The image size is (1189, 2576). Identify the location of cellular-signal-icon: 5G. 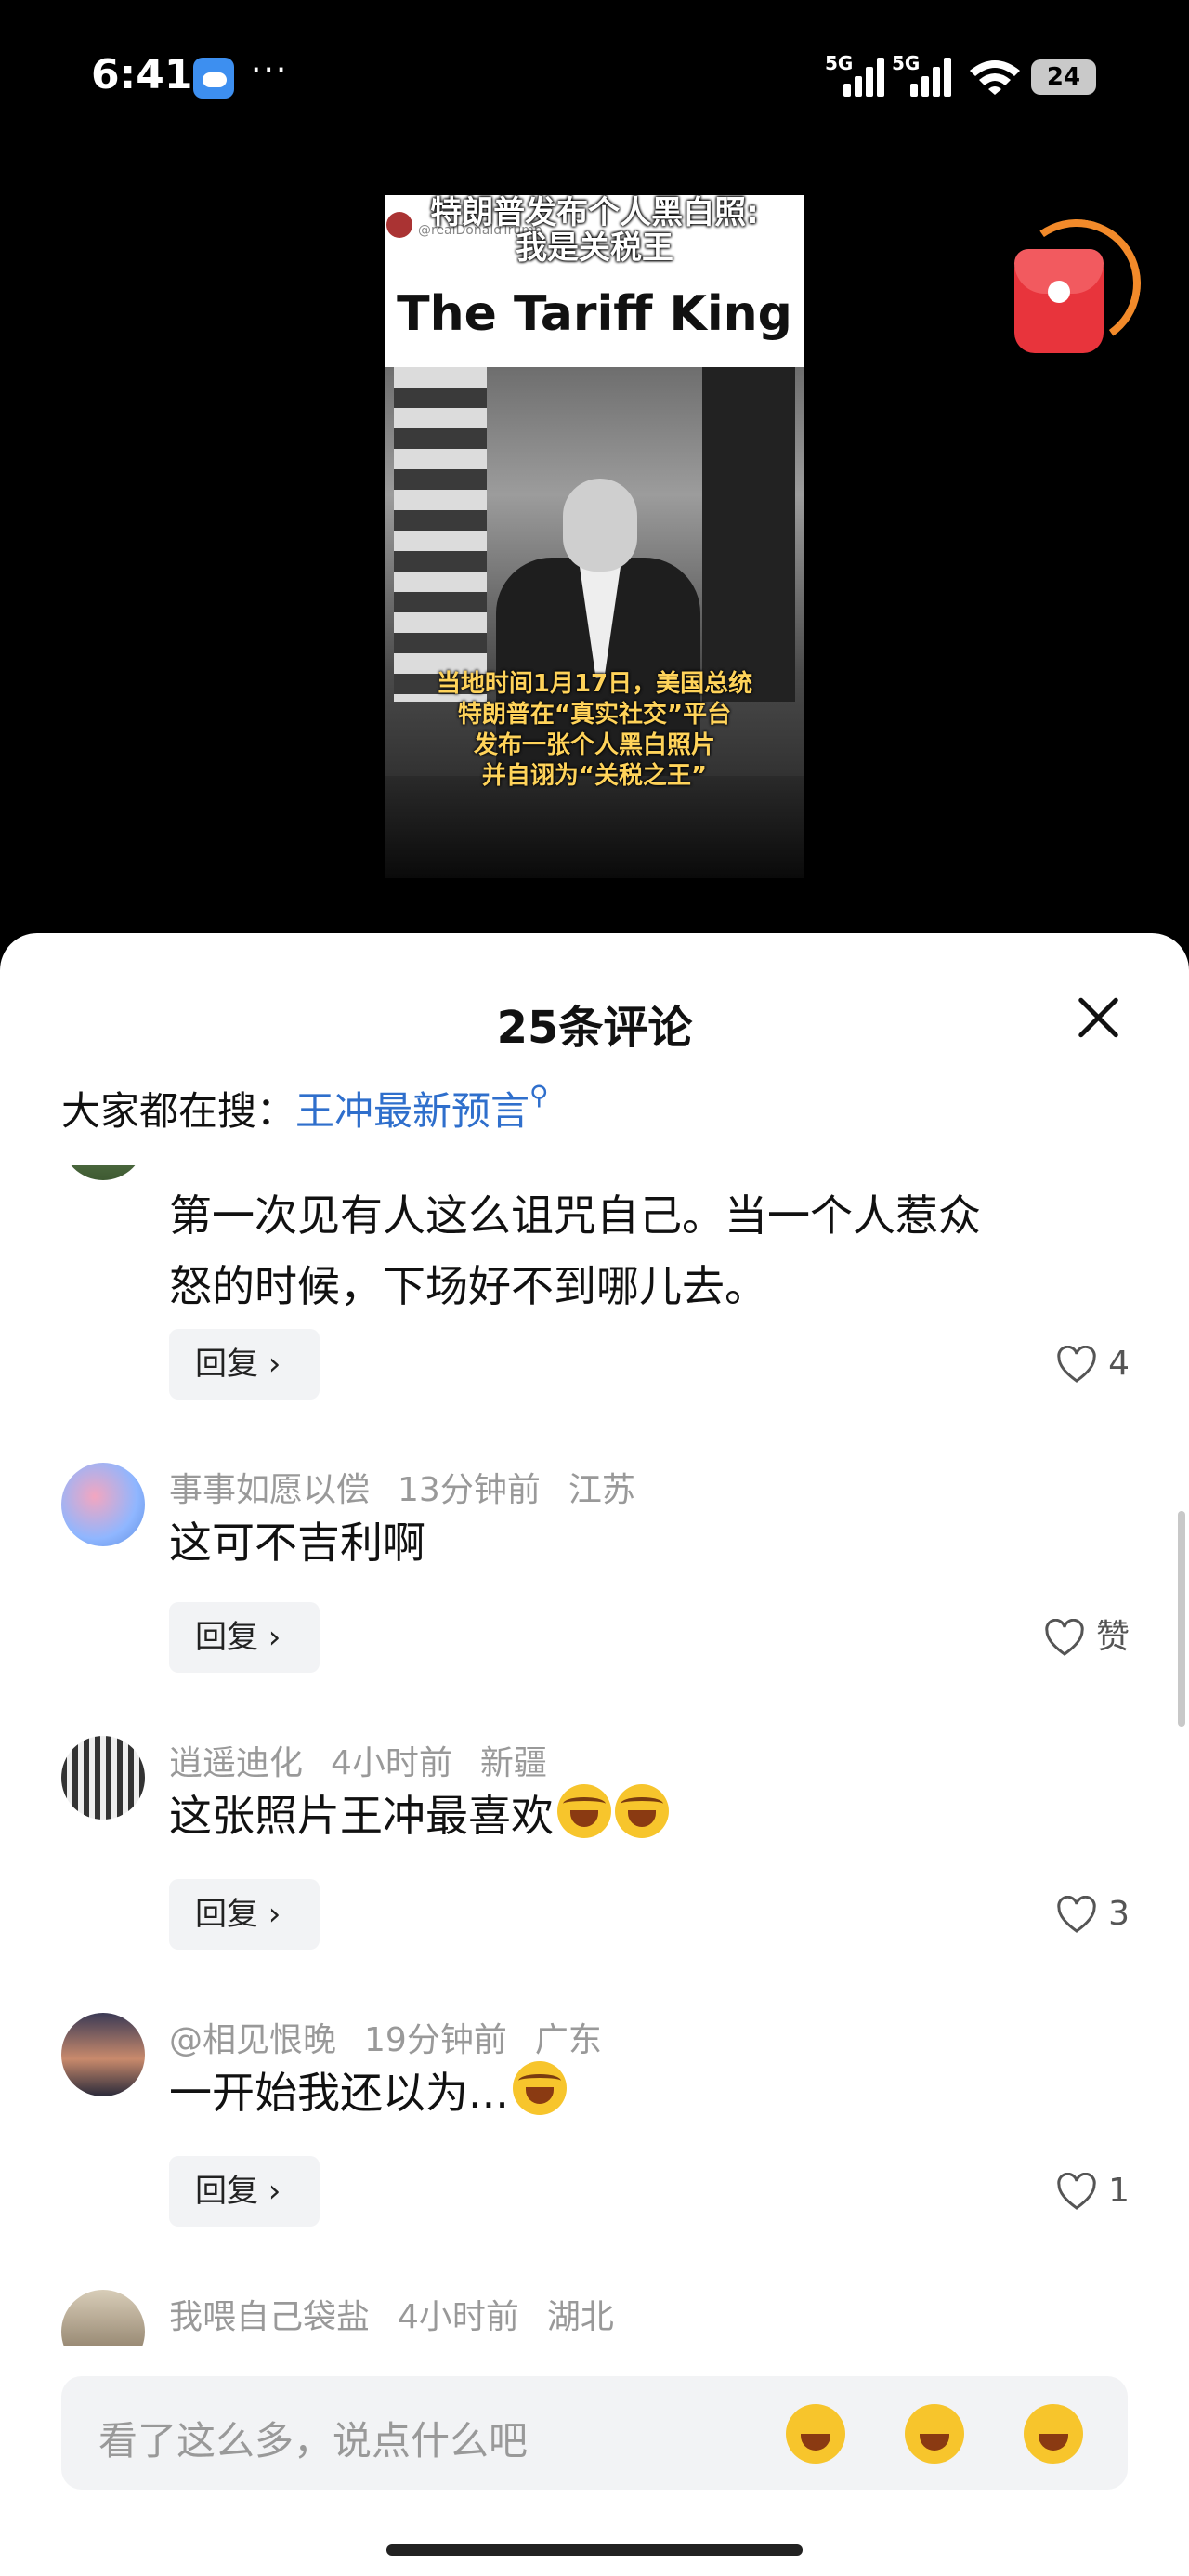
(855, 74).